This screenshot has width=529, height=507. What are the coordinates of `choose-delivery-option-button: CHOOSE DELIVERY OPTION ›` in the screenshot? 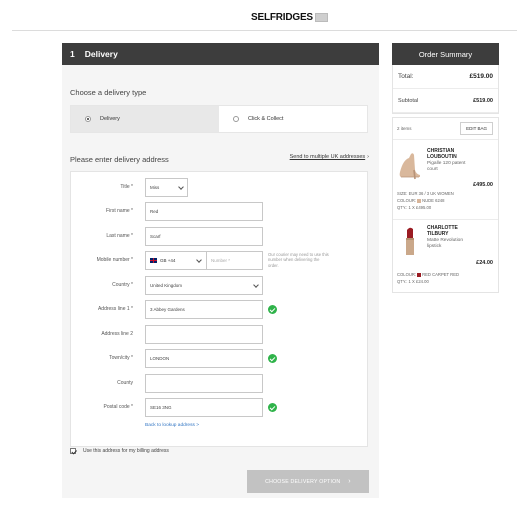 It's located at (308, 481).